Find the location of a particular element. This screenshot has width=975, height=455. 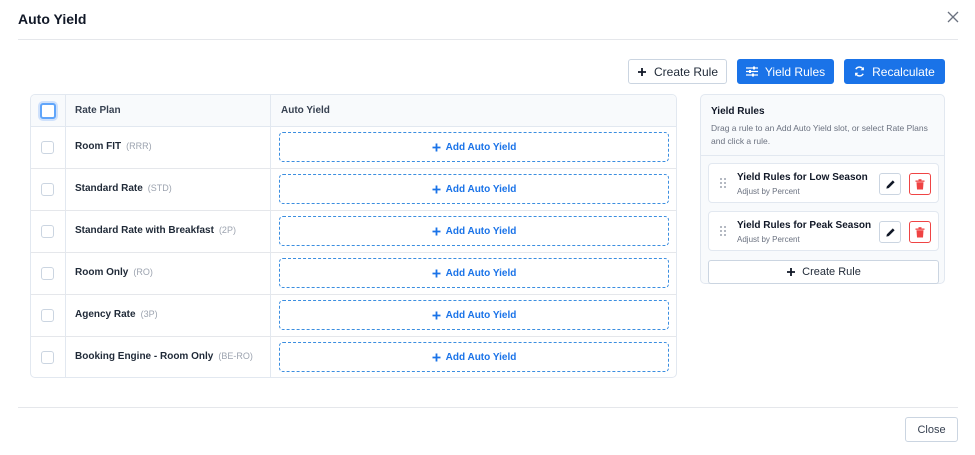

rate-plan-name: Room Only (RO) is located at coordinates (114, 272).